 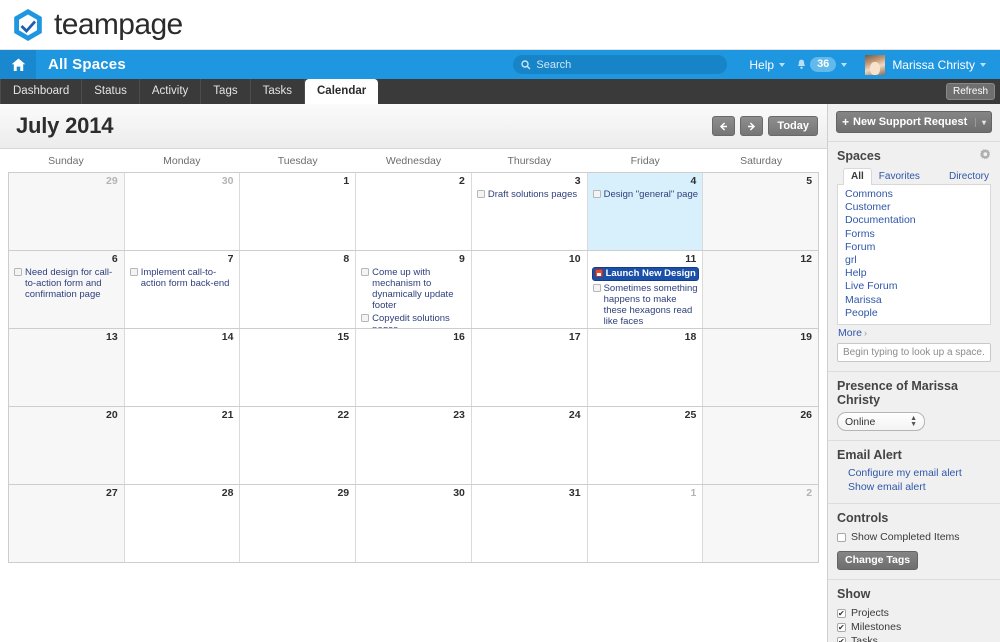 What do you see at coordinates (899, 177) in the screenshot?
I see `spaces-tab-favorites: Favorites` at bounding box center [899, 177].